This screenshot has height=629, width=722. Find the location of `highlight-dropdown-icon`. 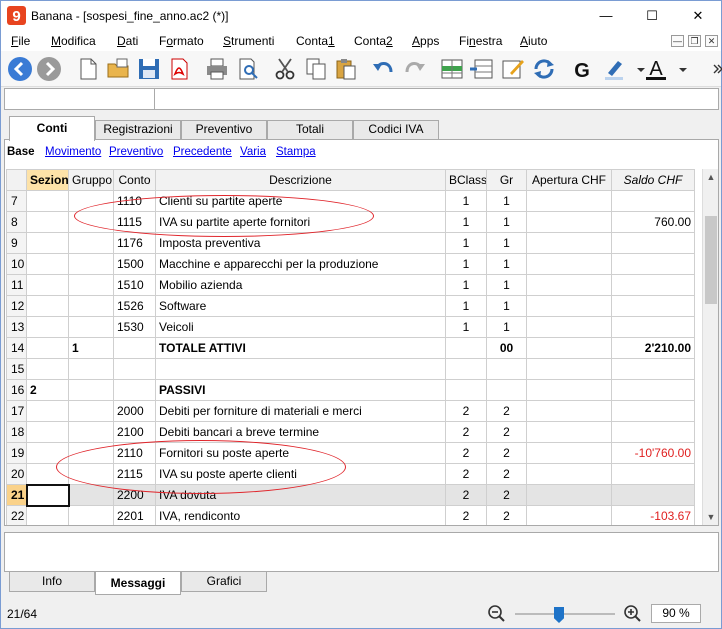

highlight-dropdown-icon is located at coordinates (636, 69).